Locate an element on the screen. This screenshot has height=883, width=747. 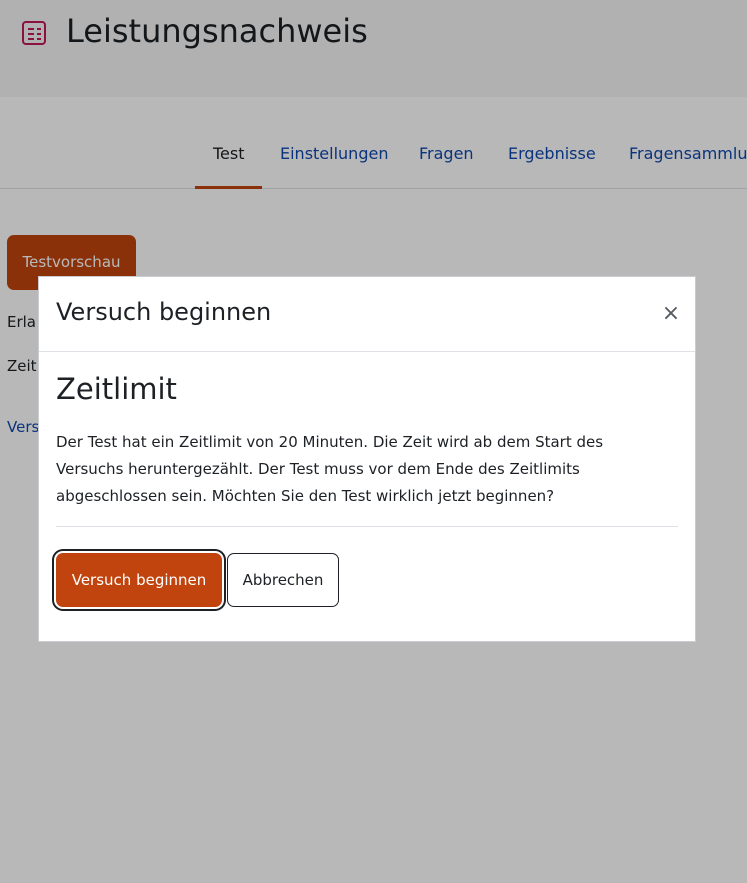
time-limit-heading: Zeitlimit is located at coordinates (116, 389).